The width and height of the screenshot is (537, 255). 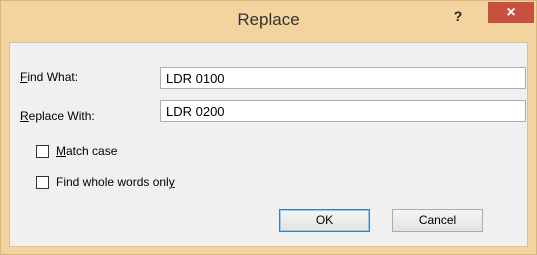 I want to click on replace-with-input: LDR 0200, so click(x=343, y=111).